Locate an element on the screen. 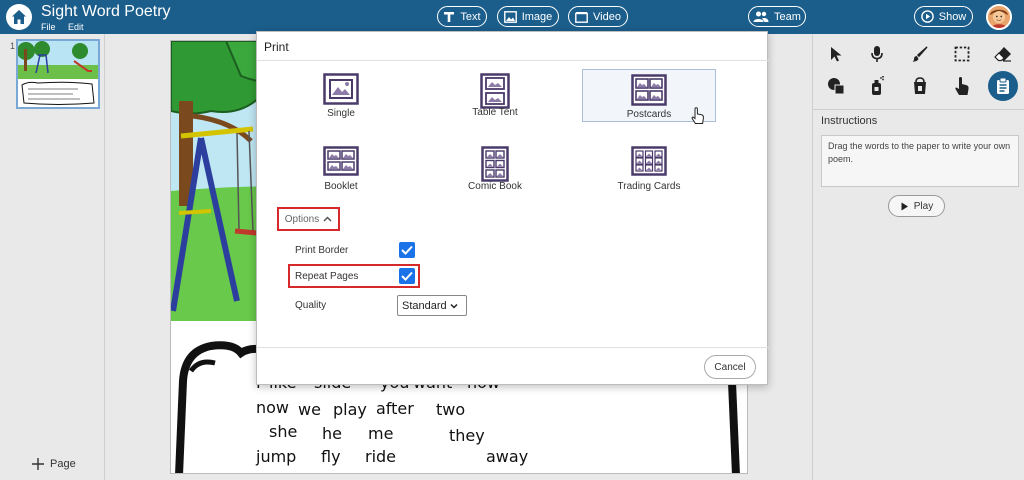 Image resolution: width=1024 pixels, height=480 pixels. home-button is located at coordinates (19, 17).